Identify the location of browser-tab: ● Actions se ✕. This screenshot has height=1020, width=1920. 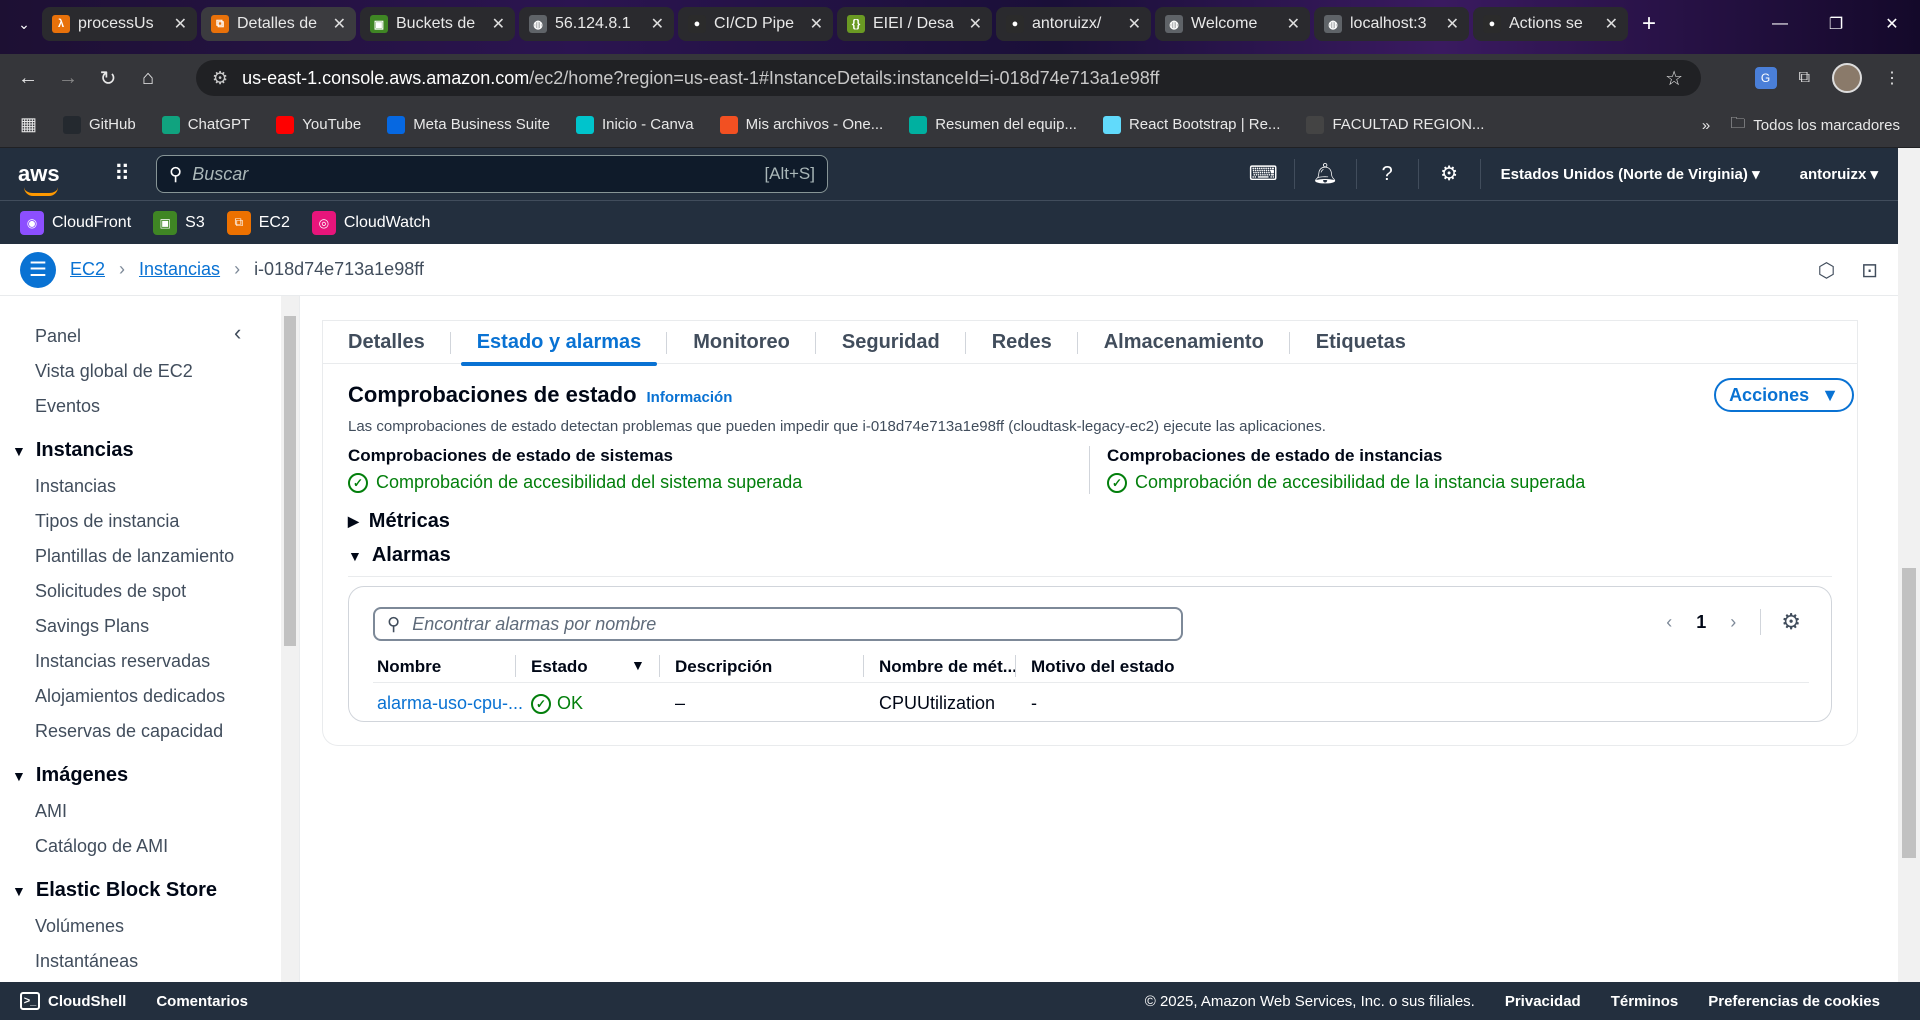
(1550, 24).